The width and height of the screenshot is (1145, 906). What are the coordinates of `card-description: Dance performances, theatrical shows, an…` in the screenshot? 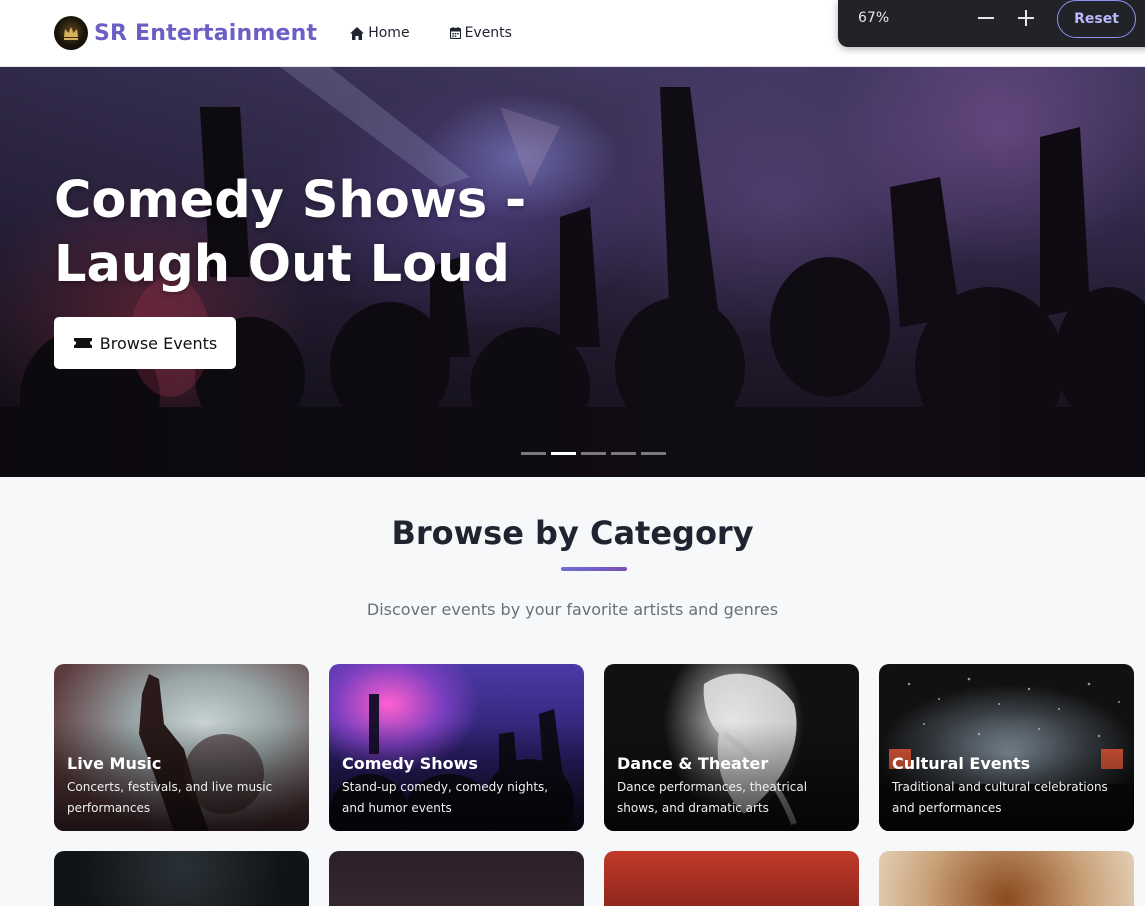 It's located at (712, 797).